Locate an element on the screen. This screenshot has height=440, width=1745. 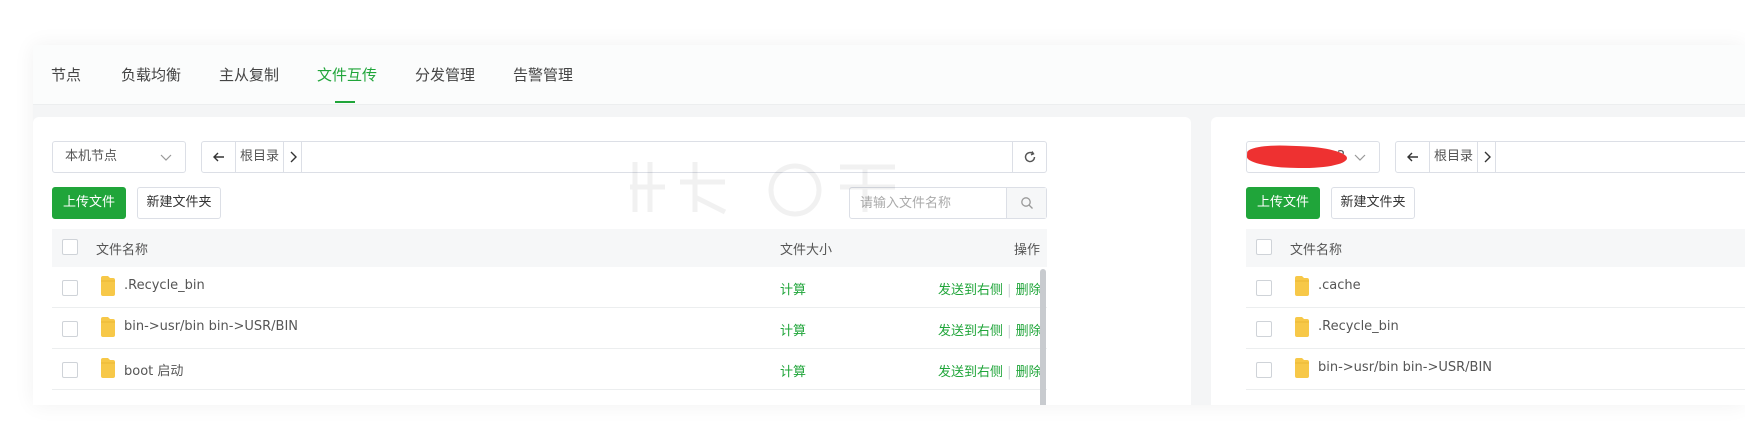
active-tab-indicator is located at coordinates (345, 102).